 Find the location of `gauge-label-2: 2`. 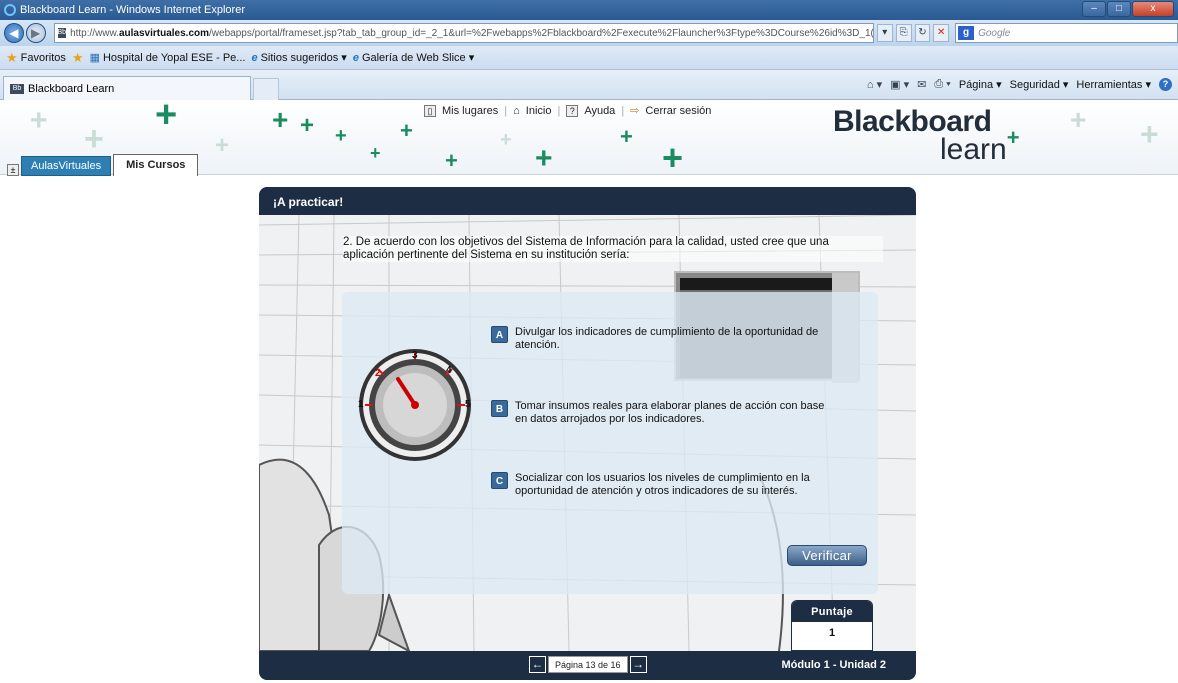

gauge-label-2: 2 is located at coordinates (378, 373).